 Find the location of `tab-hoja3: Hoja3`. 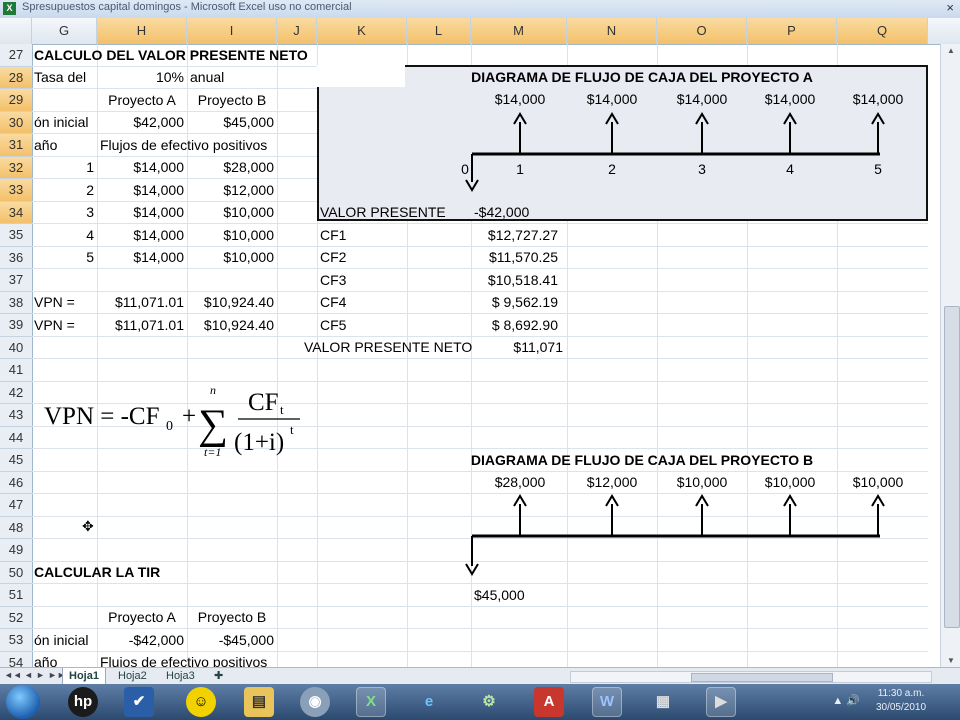

tab-hoja3: Hoja3 is located at coordinates (180, 676).